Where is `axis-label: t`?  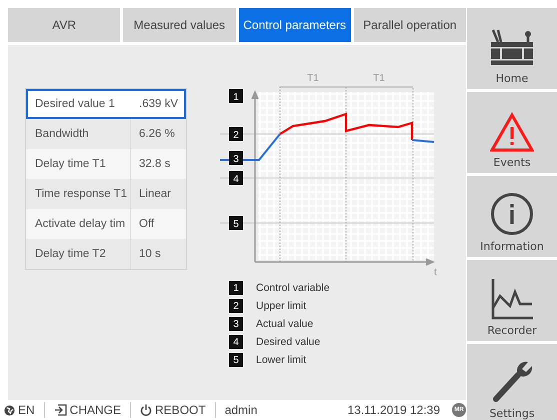
axis-label: t is located at coordinates (435, 272).